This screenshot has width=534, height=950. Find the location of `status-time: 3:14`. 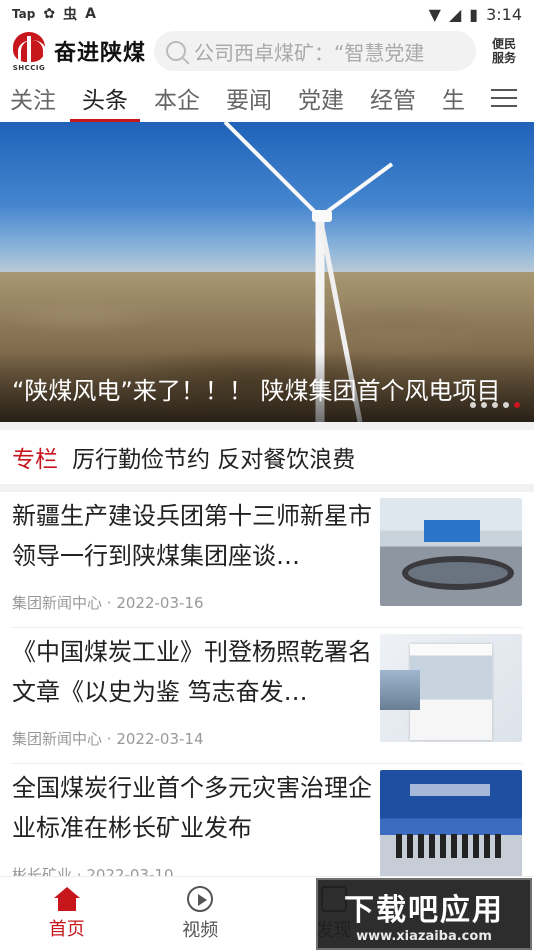

status-time: 3:14 is located at coordinates (504, 14).